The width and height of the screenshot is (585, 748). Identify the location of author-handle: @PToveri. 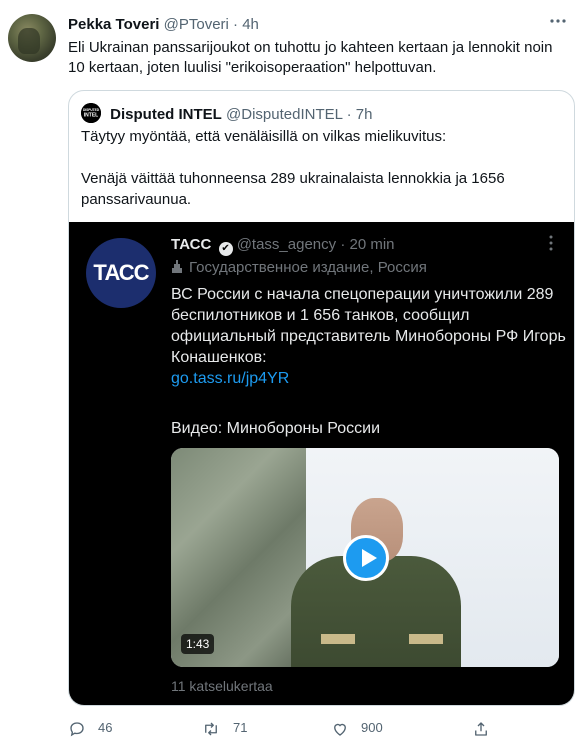
(196, 24).